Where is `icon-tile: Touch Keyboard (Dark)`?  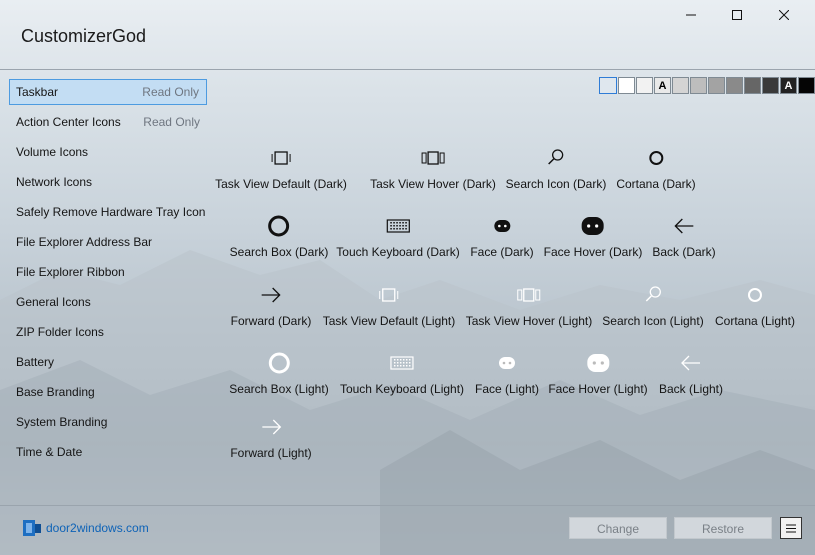 icon-tile: Touch Keyboard (Dark) is located at coordinates (398, 236).